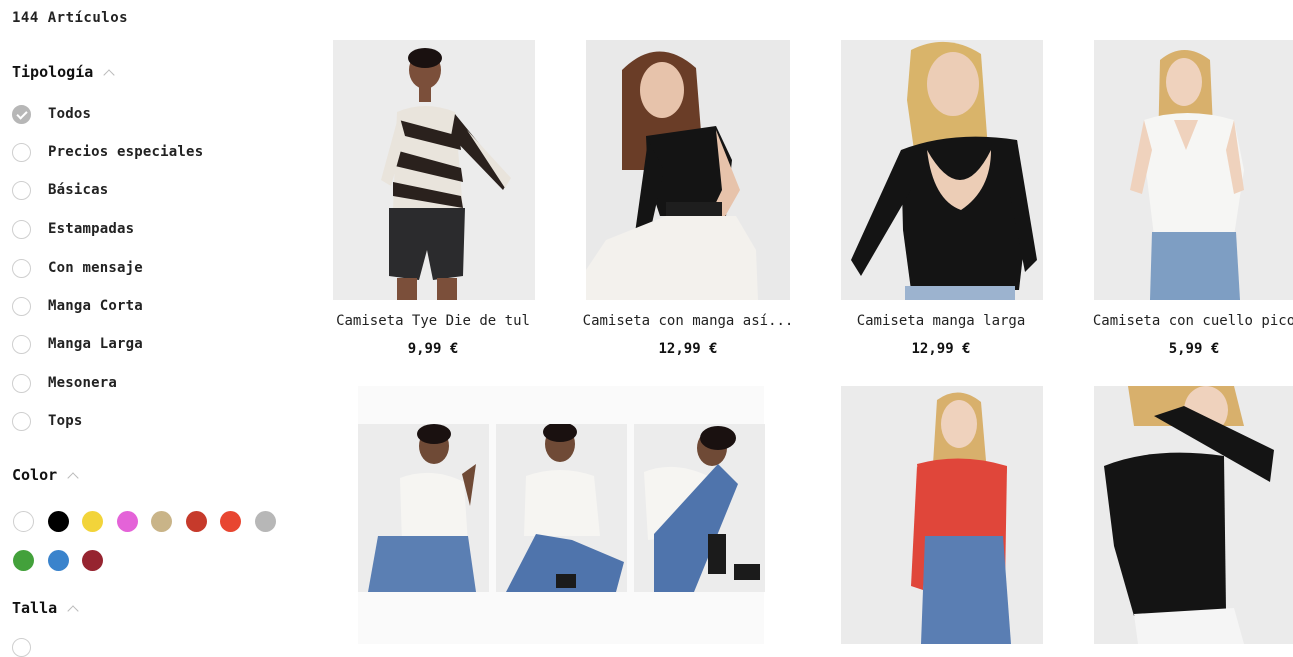 Image resolution: width=1293 pixels, height=657 pixels. I want to click on filter-option-label: Mesonera, so click(83, 383).